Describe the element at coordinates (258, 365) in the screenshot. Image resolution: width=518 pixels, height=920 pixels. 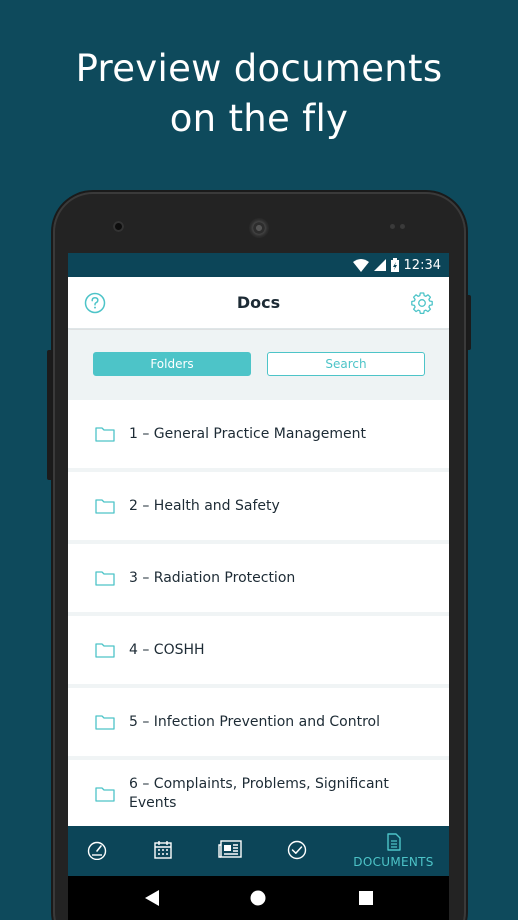
I see `segment-control: Folders Search` at that location.